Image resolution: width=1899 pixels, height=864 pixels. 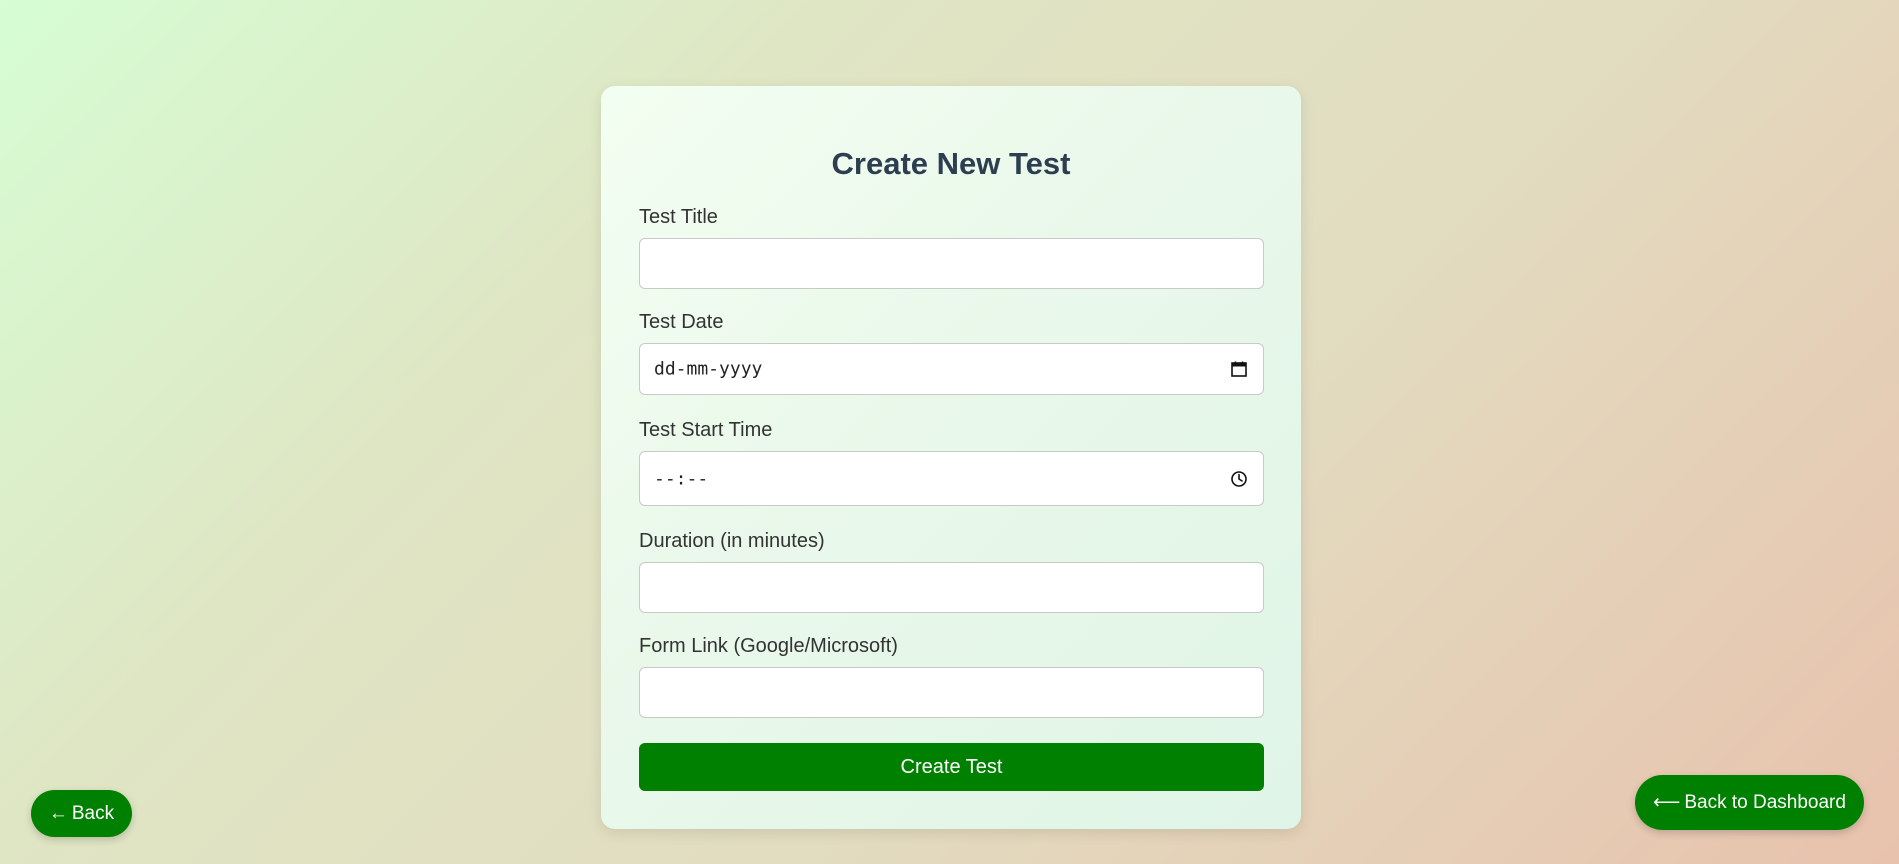 What do you see at coordinates (1667, 802) in the screenshot?
I see `long-arrow-left-icon: ⟵` at bounding box center [1667, 802].